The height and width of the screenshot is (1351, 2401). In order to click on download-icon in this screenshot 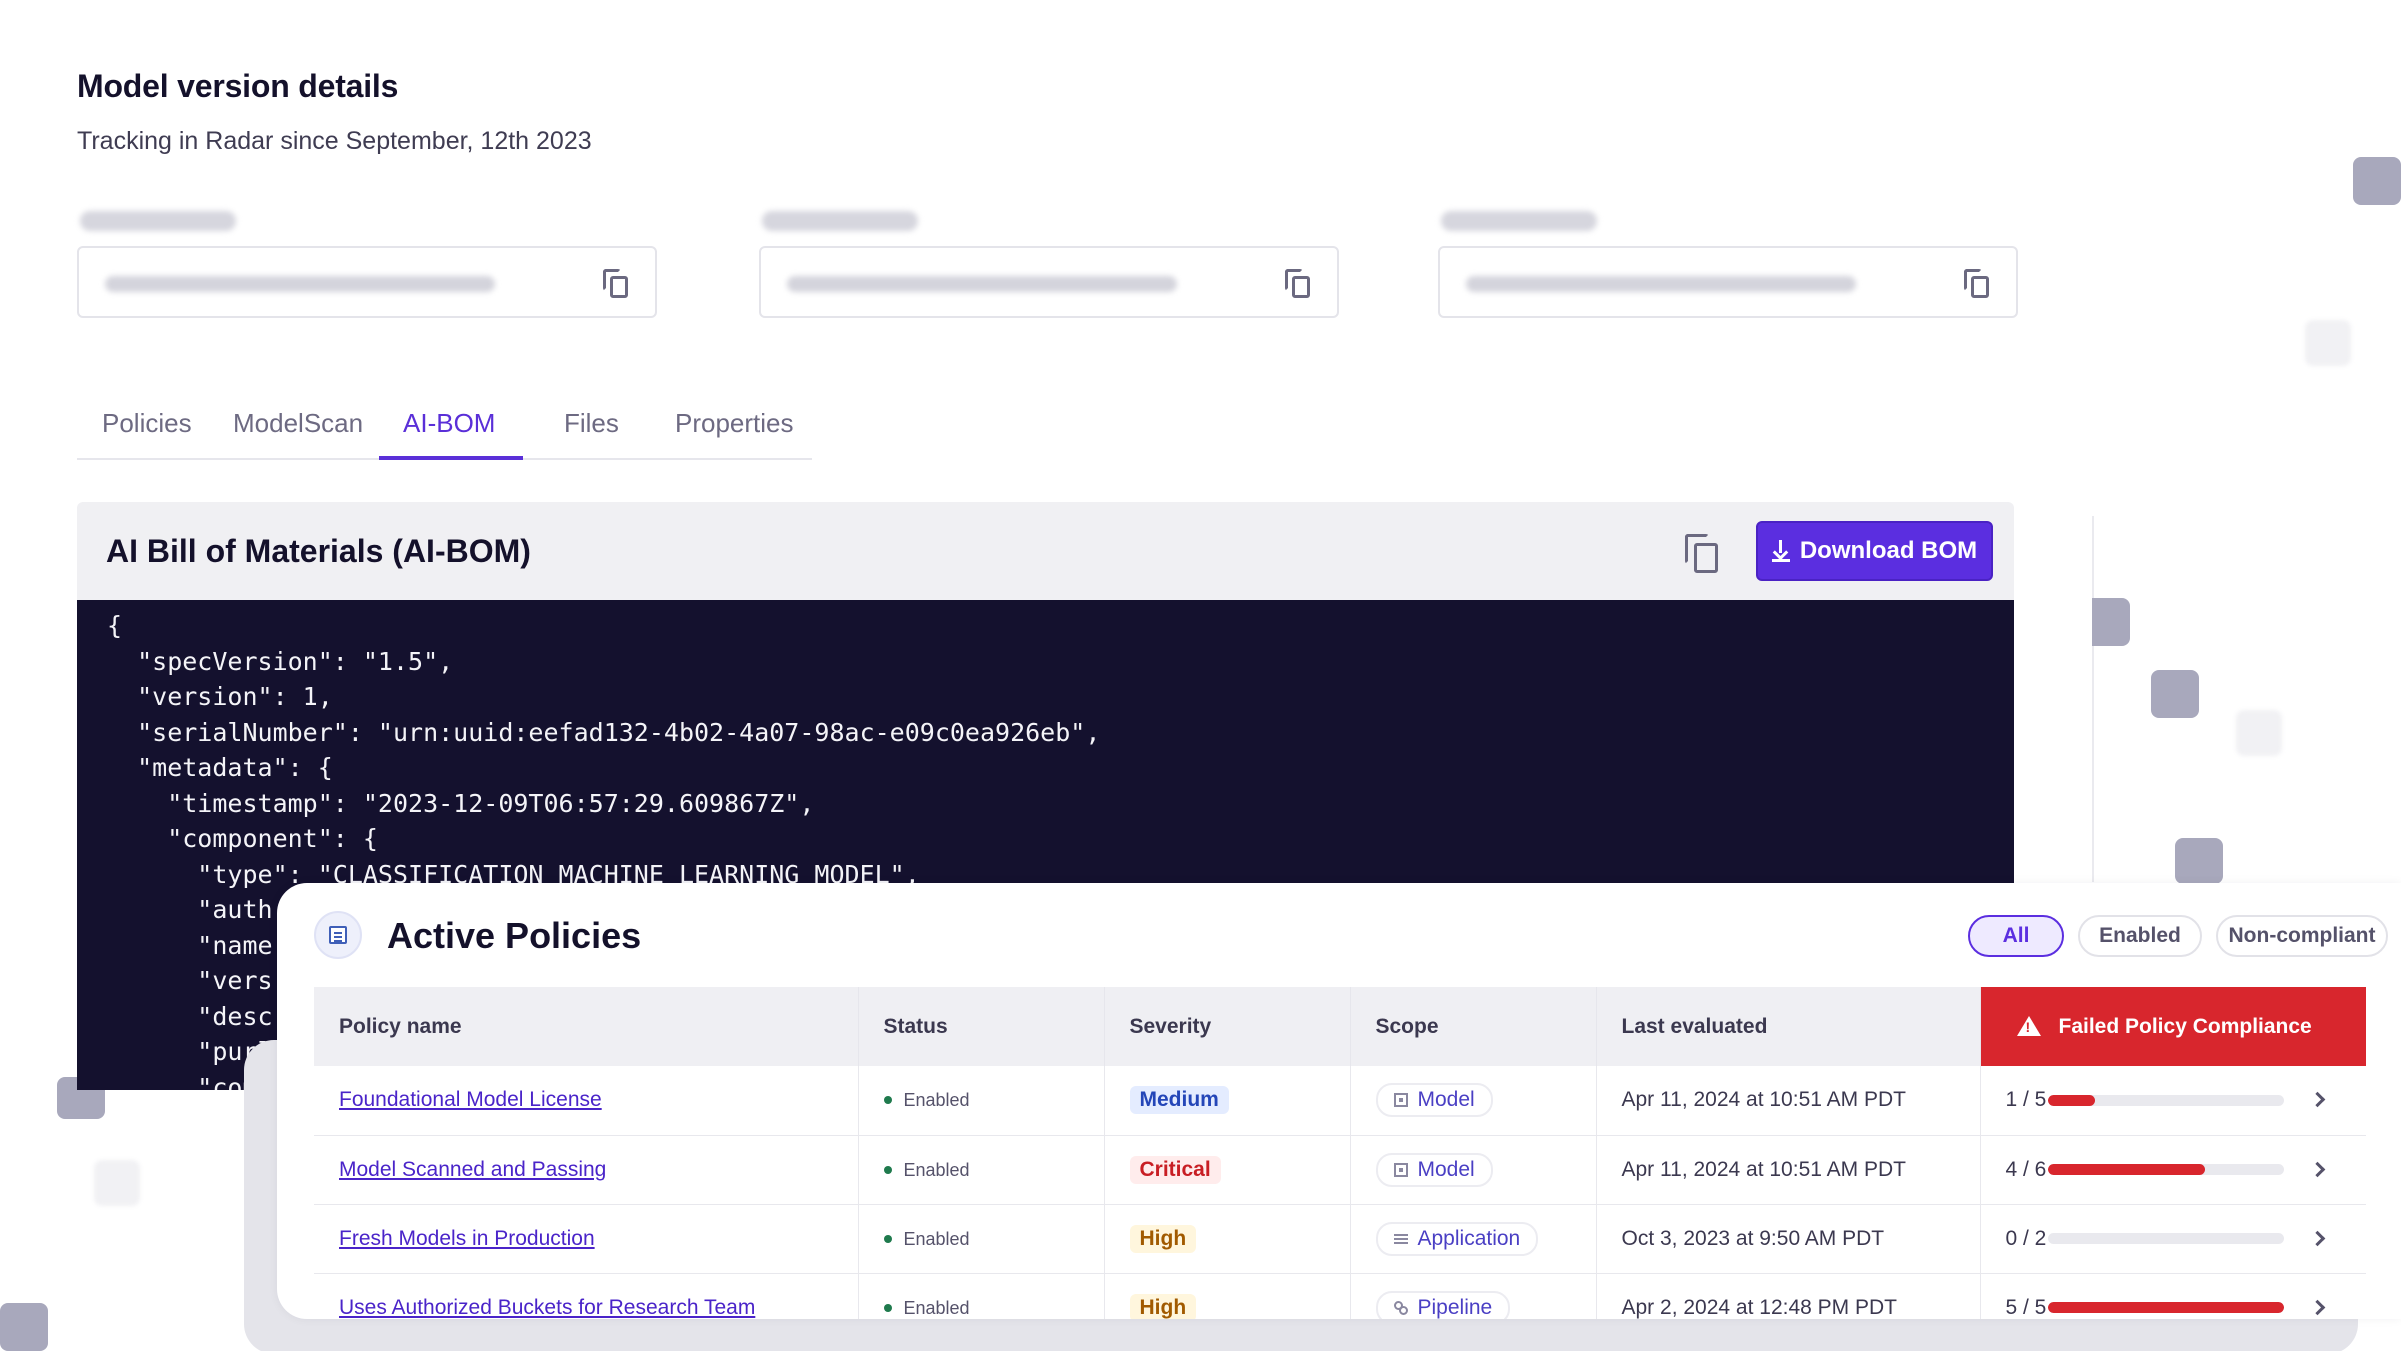, I will do `click(1780, 551)`.